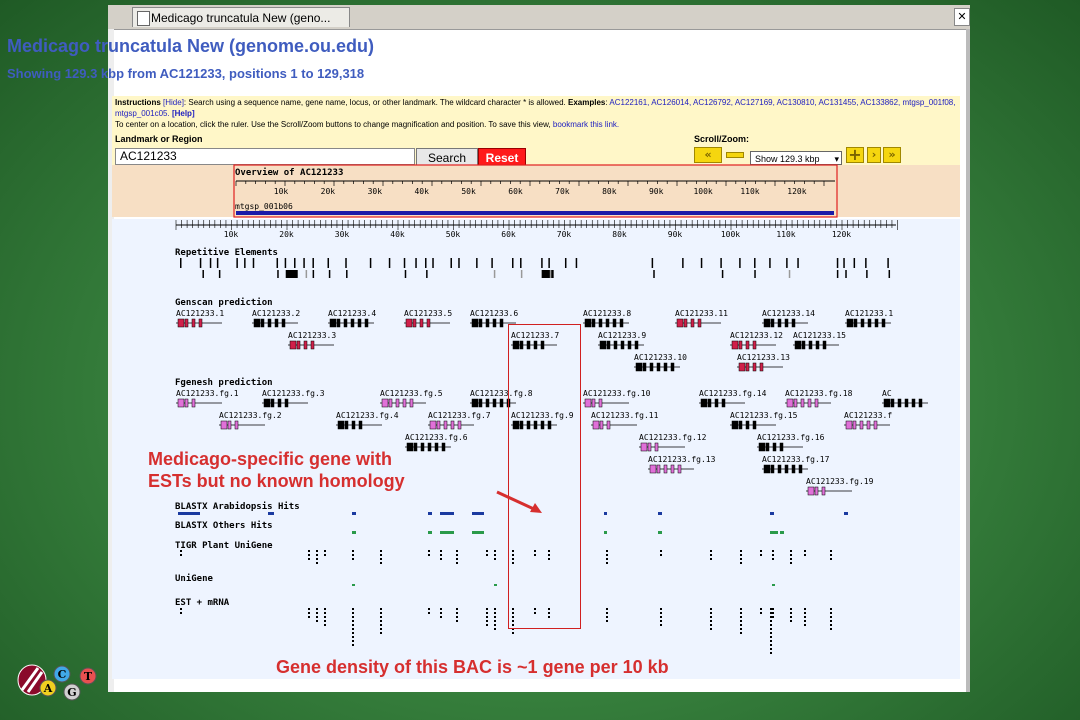  I want to click on acgt-logo: A C G T, so click(57, 682).